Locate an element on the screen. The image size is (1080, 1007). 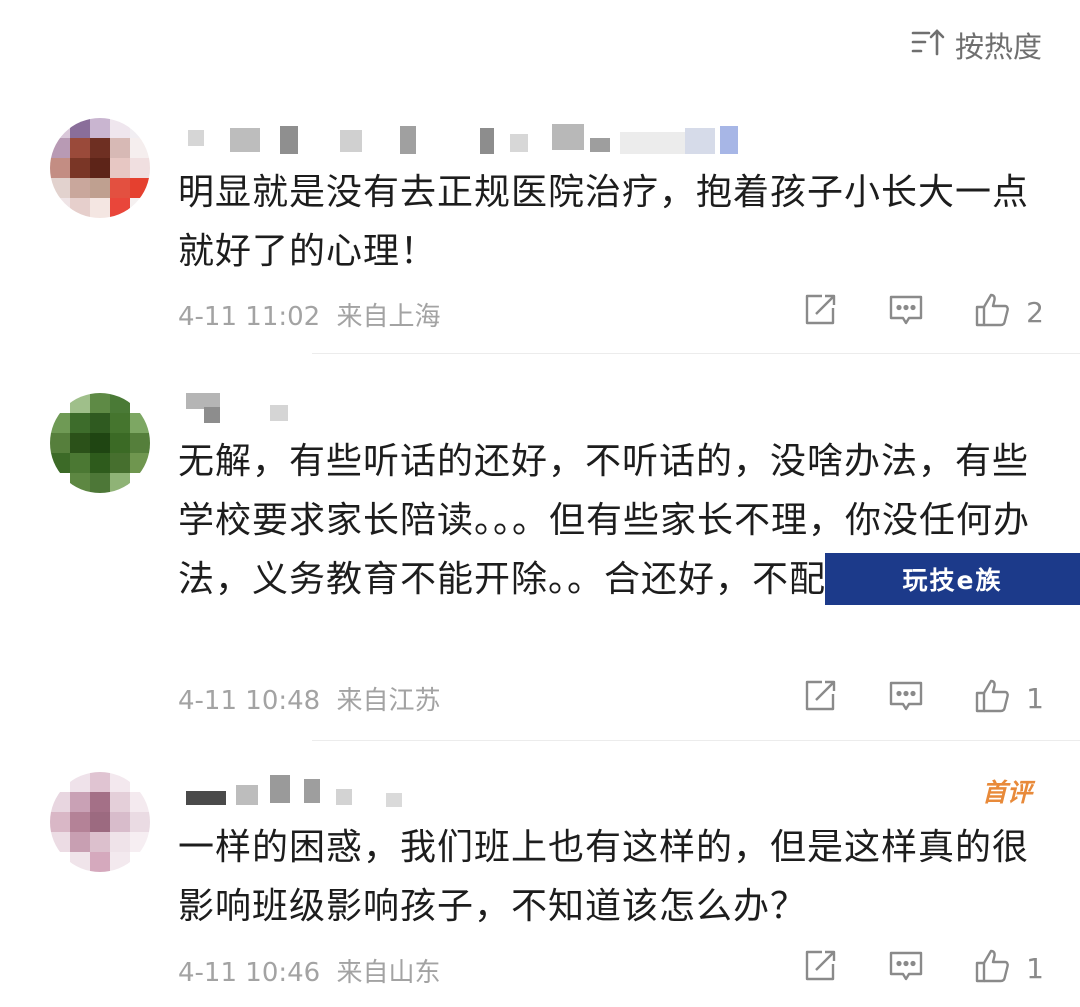
comment-text: 明显就是没有去正规医院治疗，抱着孩子小长大一点就好了的心理！ is located at coordinates (604, 222).